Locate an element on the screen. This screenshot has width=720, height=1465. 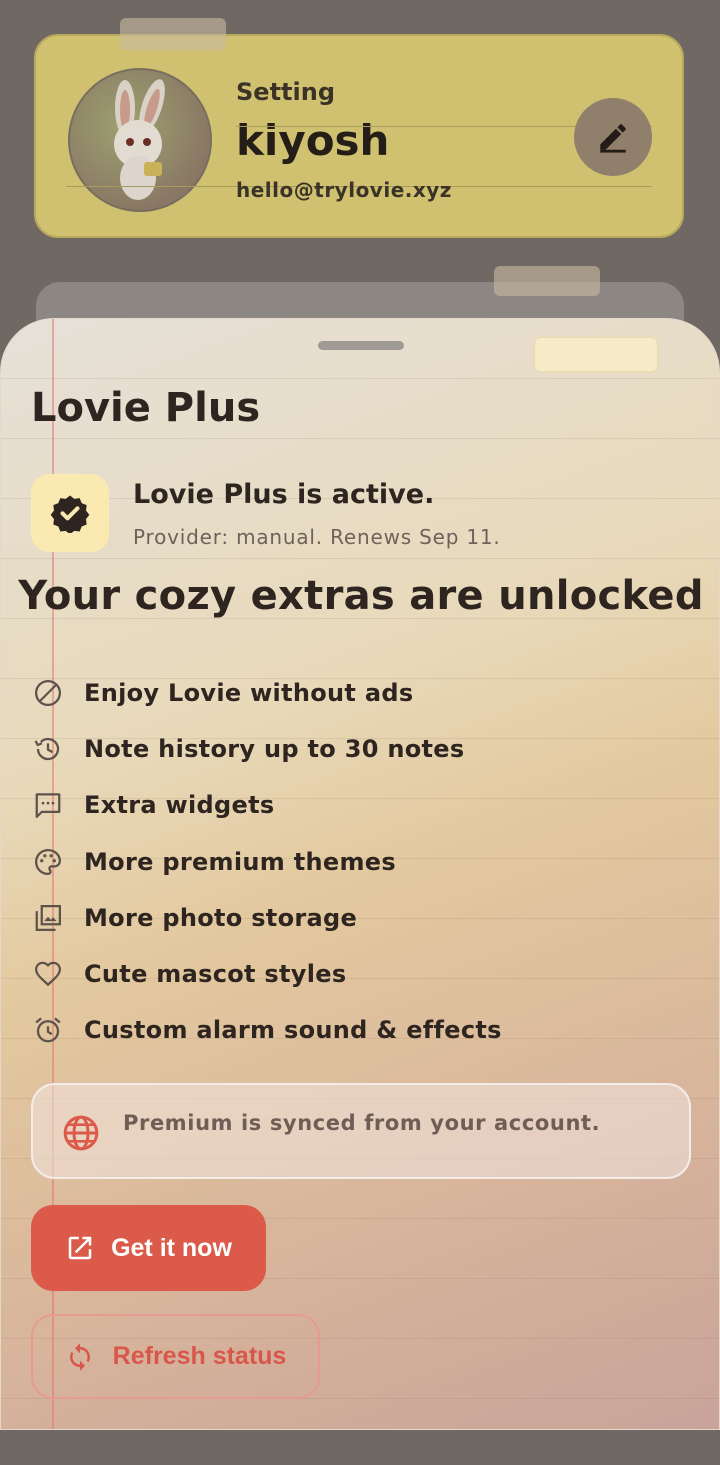
verified-badge-icon is located at coordinates (70, 514).